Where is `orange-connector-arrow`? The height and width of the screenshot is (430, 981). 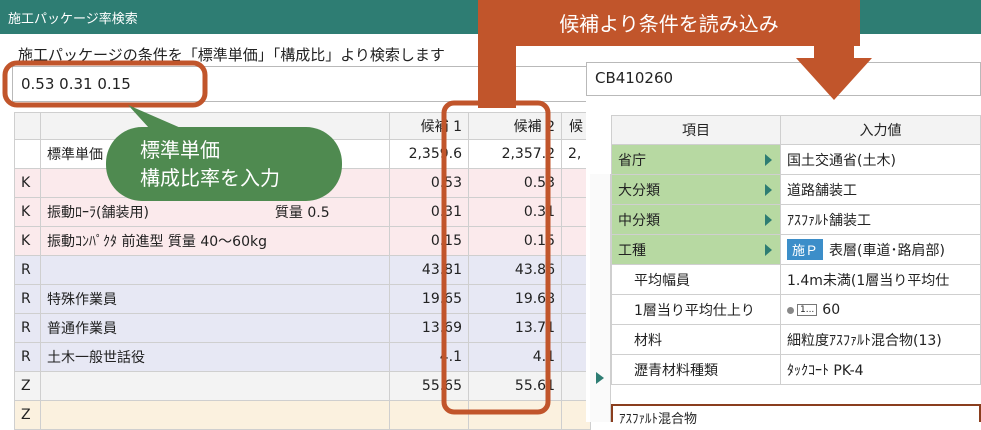
orange-connector-arrow is located at coordinates (675, 74).